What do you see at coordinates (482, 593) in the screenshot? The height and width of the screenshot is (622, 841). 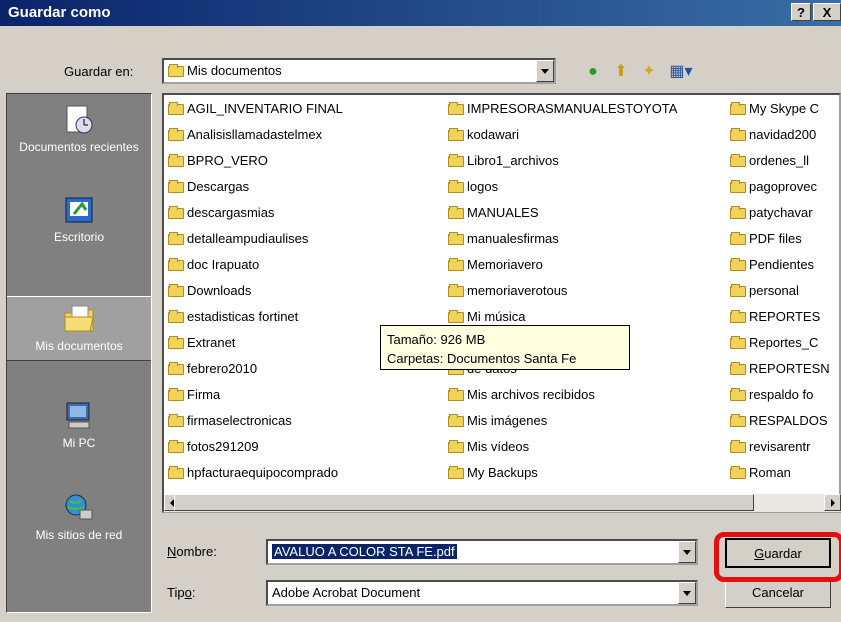 I see `filetype-dropdown: Adobe Acrobat Document` at bounding box center [482, 593].